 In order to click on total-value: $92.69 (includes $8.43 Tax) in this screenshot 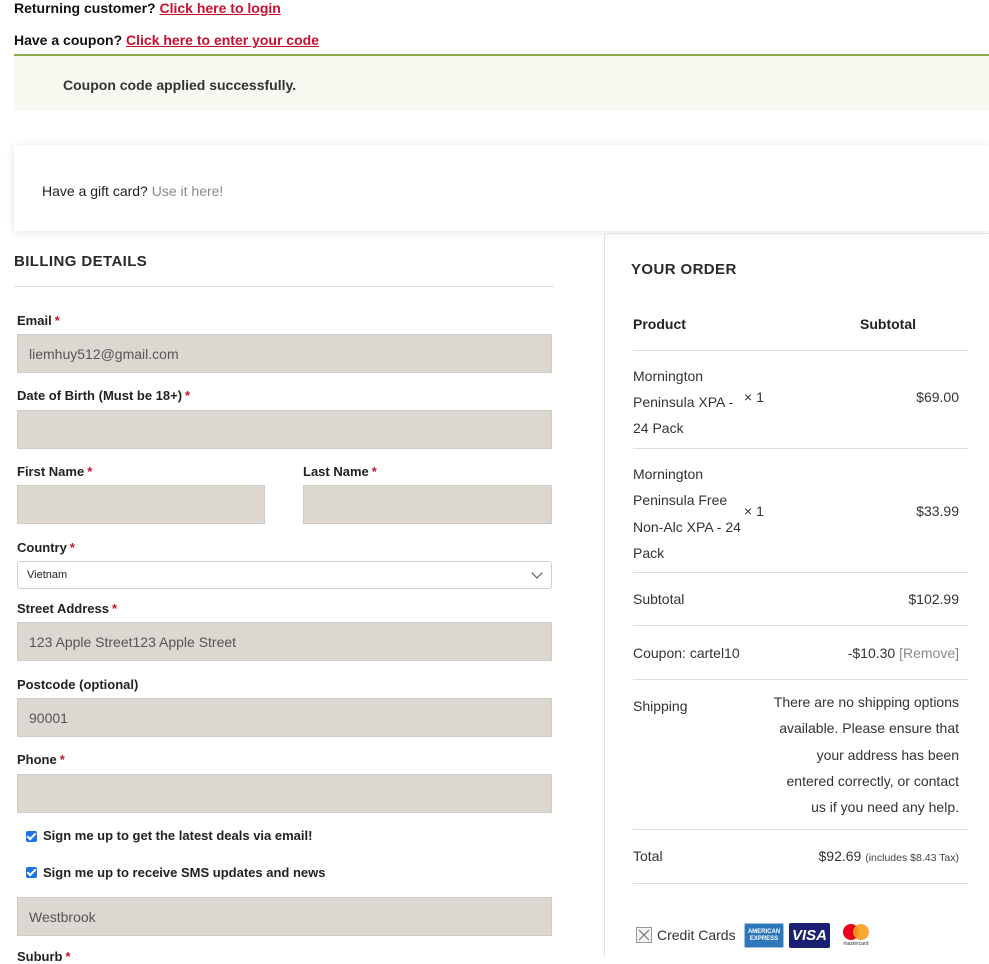, I will do `click(889, 856)`.